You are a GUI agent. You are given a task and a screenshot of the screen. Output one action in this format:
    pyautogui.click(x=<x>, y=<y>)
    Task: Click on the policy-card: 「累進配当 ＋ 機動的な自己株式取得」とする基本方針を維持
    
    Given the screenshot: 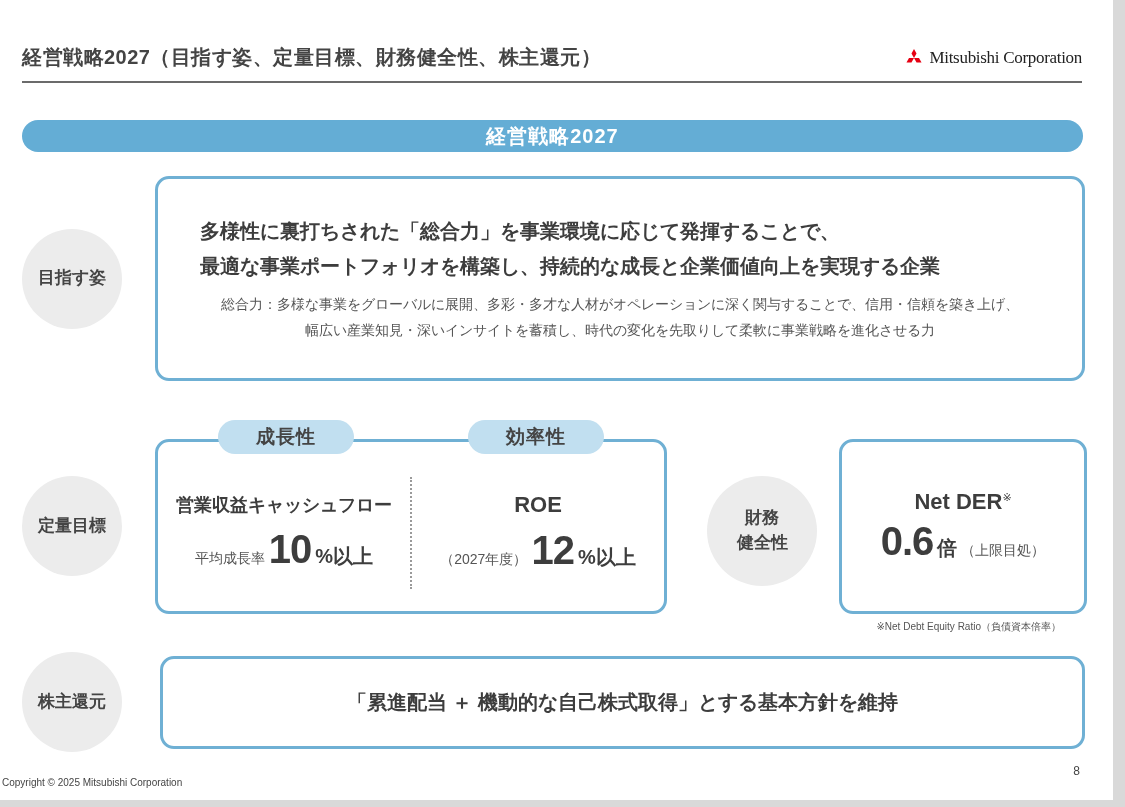 What is the action you would take?
    pyautogui.click(x=622, y=702)
    